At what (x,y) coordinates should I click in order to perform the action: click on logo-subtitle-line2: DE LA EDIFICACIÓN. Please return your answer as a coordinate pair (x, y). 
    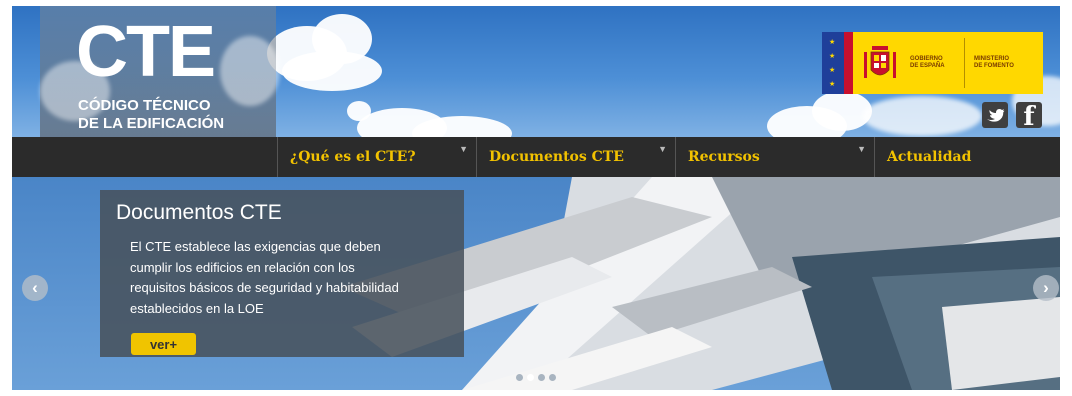
    Looking at the image, I should click on (151, 123).